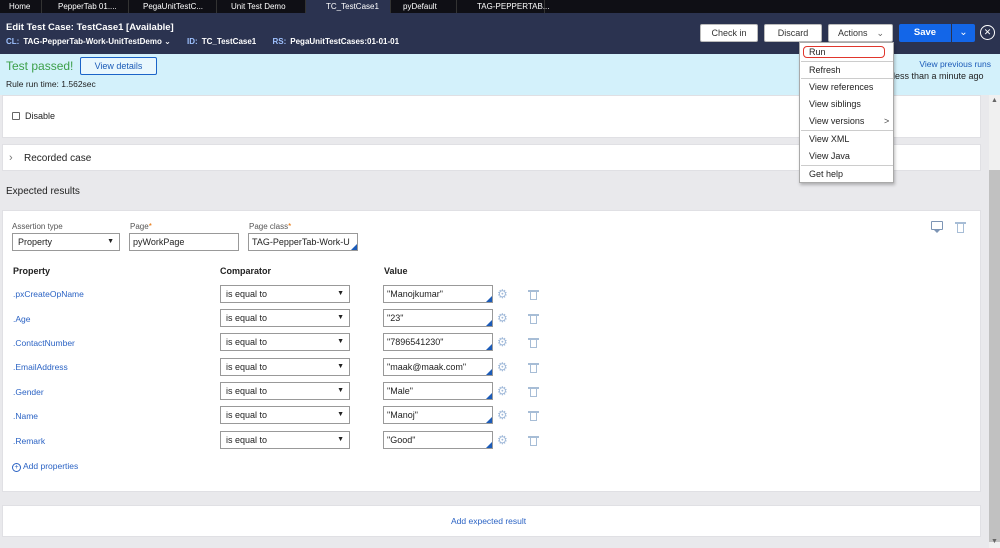  I want to click on property-link: .Name, so click(25, 416).